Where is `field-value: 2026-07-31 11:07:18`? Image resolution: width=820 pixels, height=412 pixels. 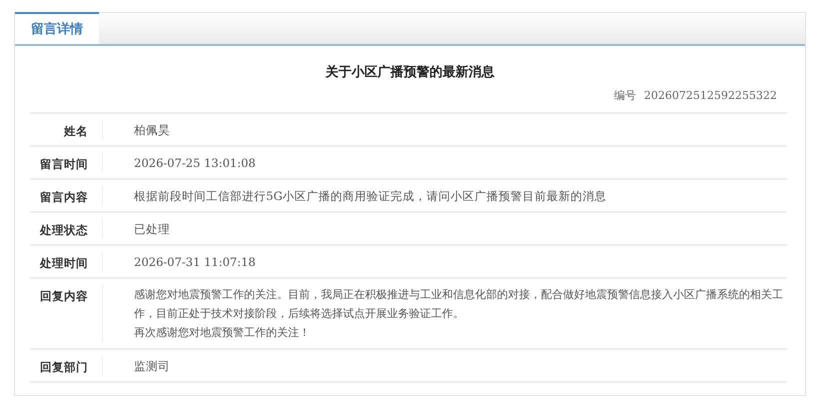
field-value: 2026-07-31 11:07:18 is located at coordinates (195, 262).